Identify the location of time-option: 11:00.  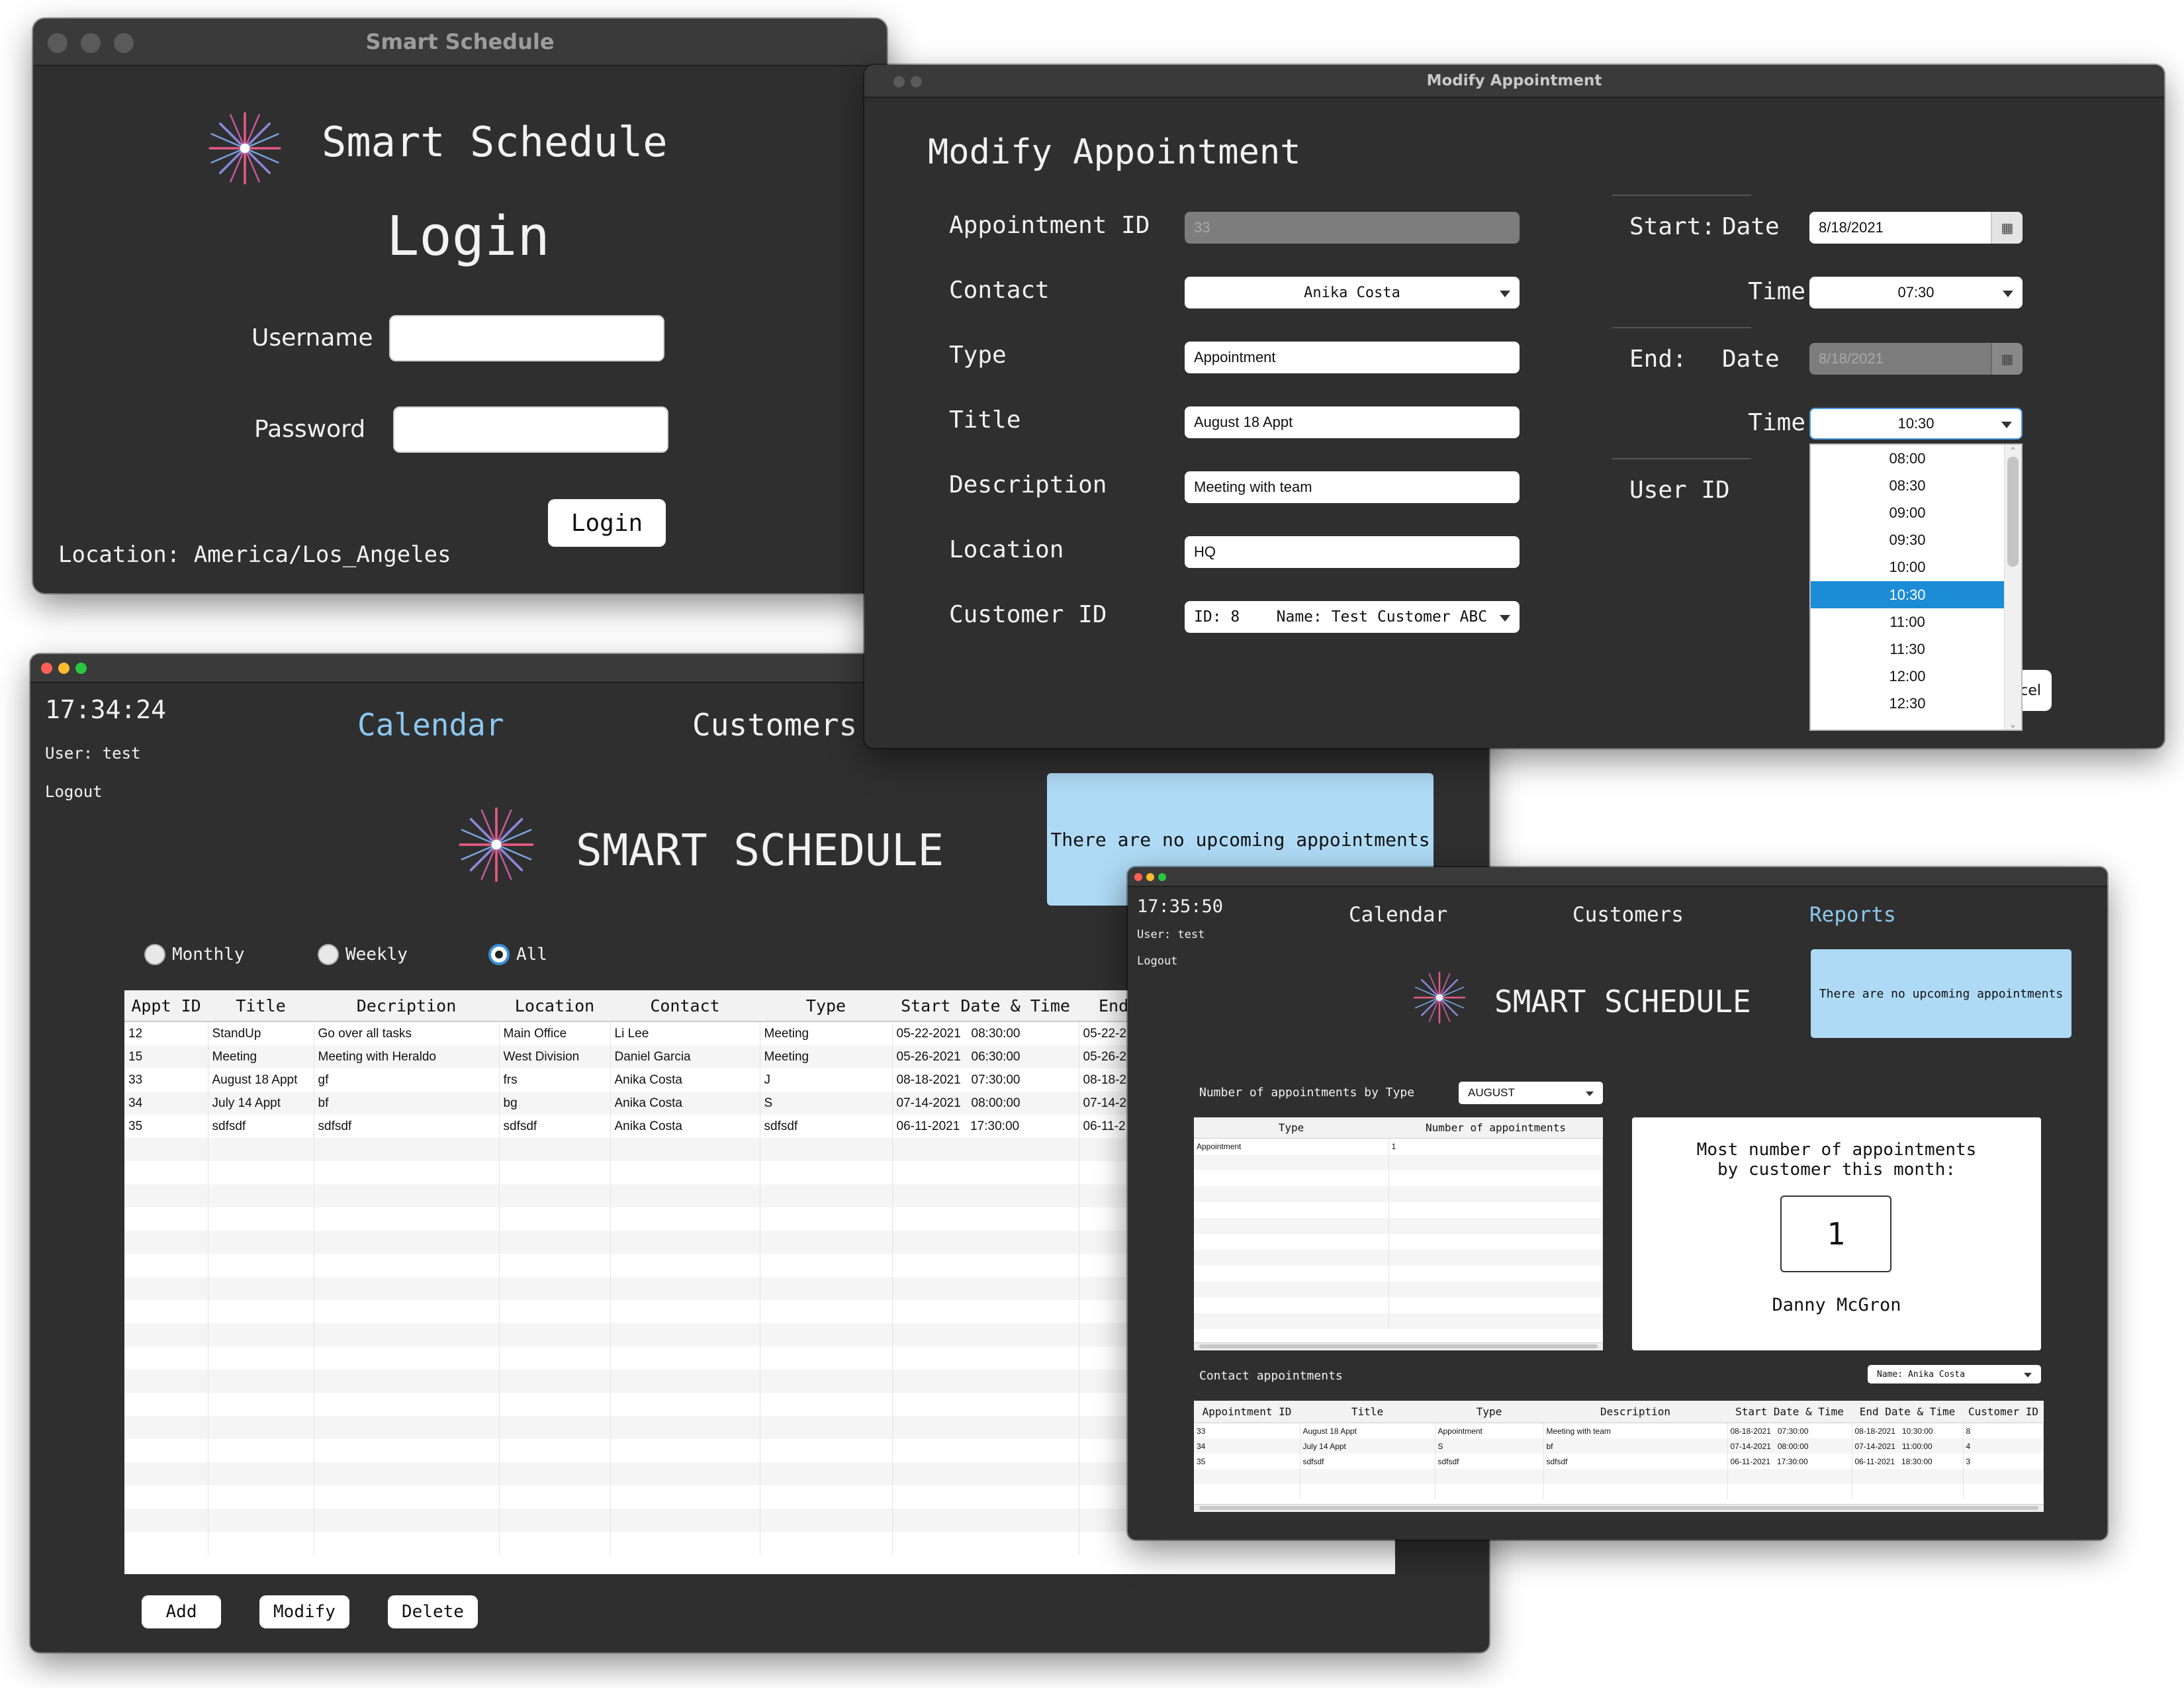
(1908, 621).